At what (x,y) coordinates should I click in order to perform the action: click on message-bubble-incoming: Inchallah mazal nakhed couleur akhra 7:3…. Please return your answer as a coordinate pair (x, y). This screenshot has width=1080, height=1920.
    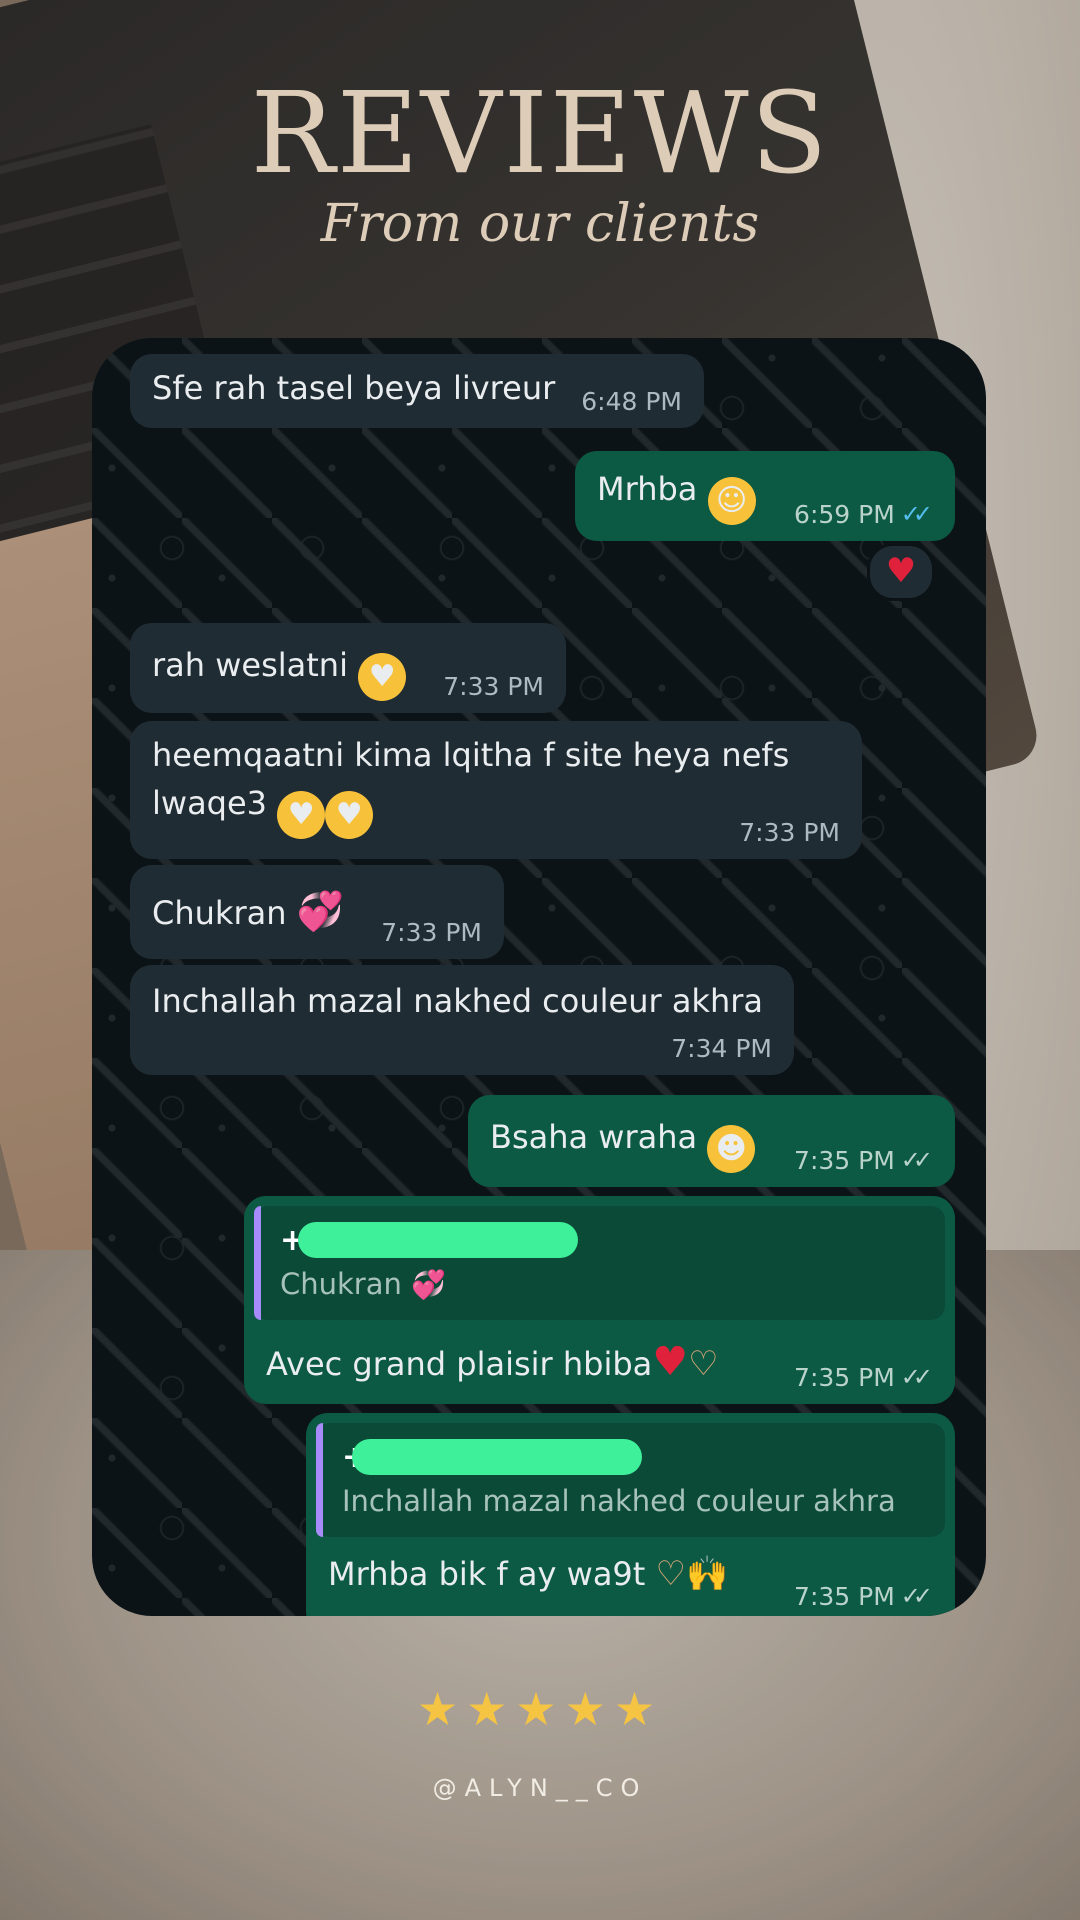
    Looking at the image, I should click on (462, 1020).